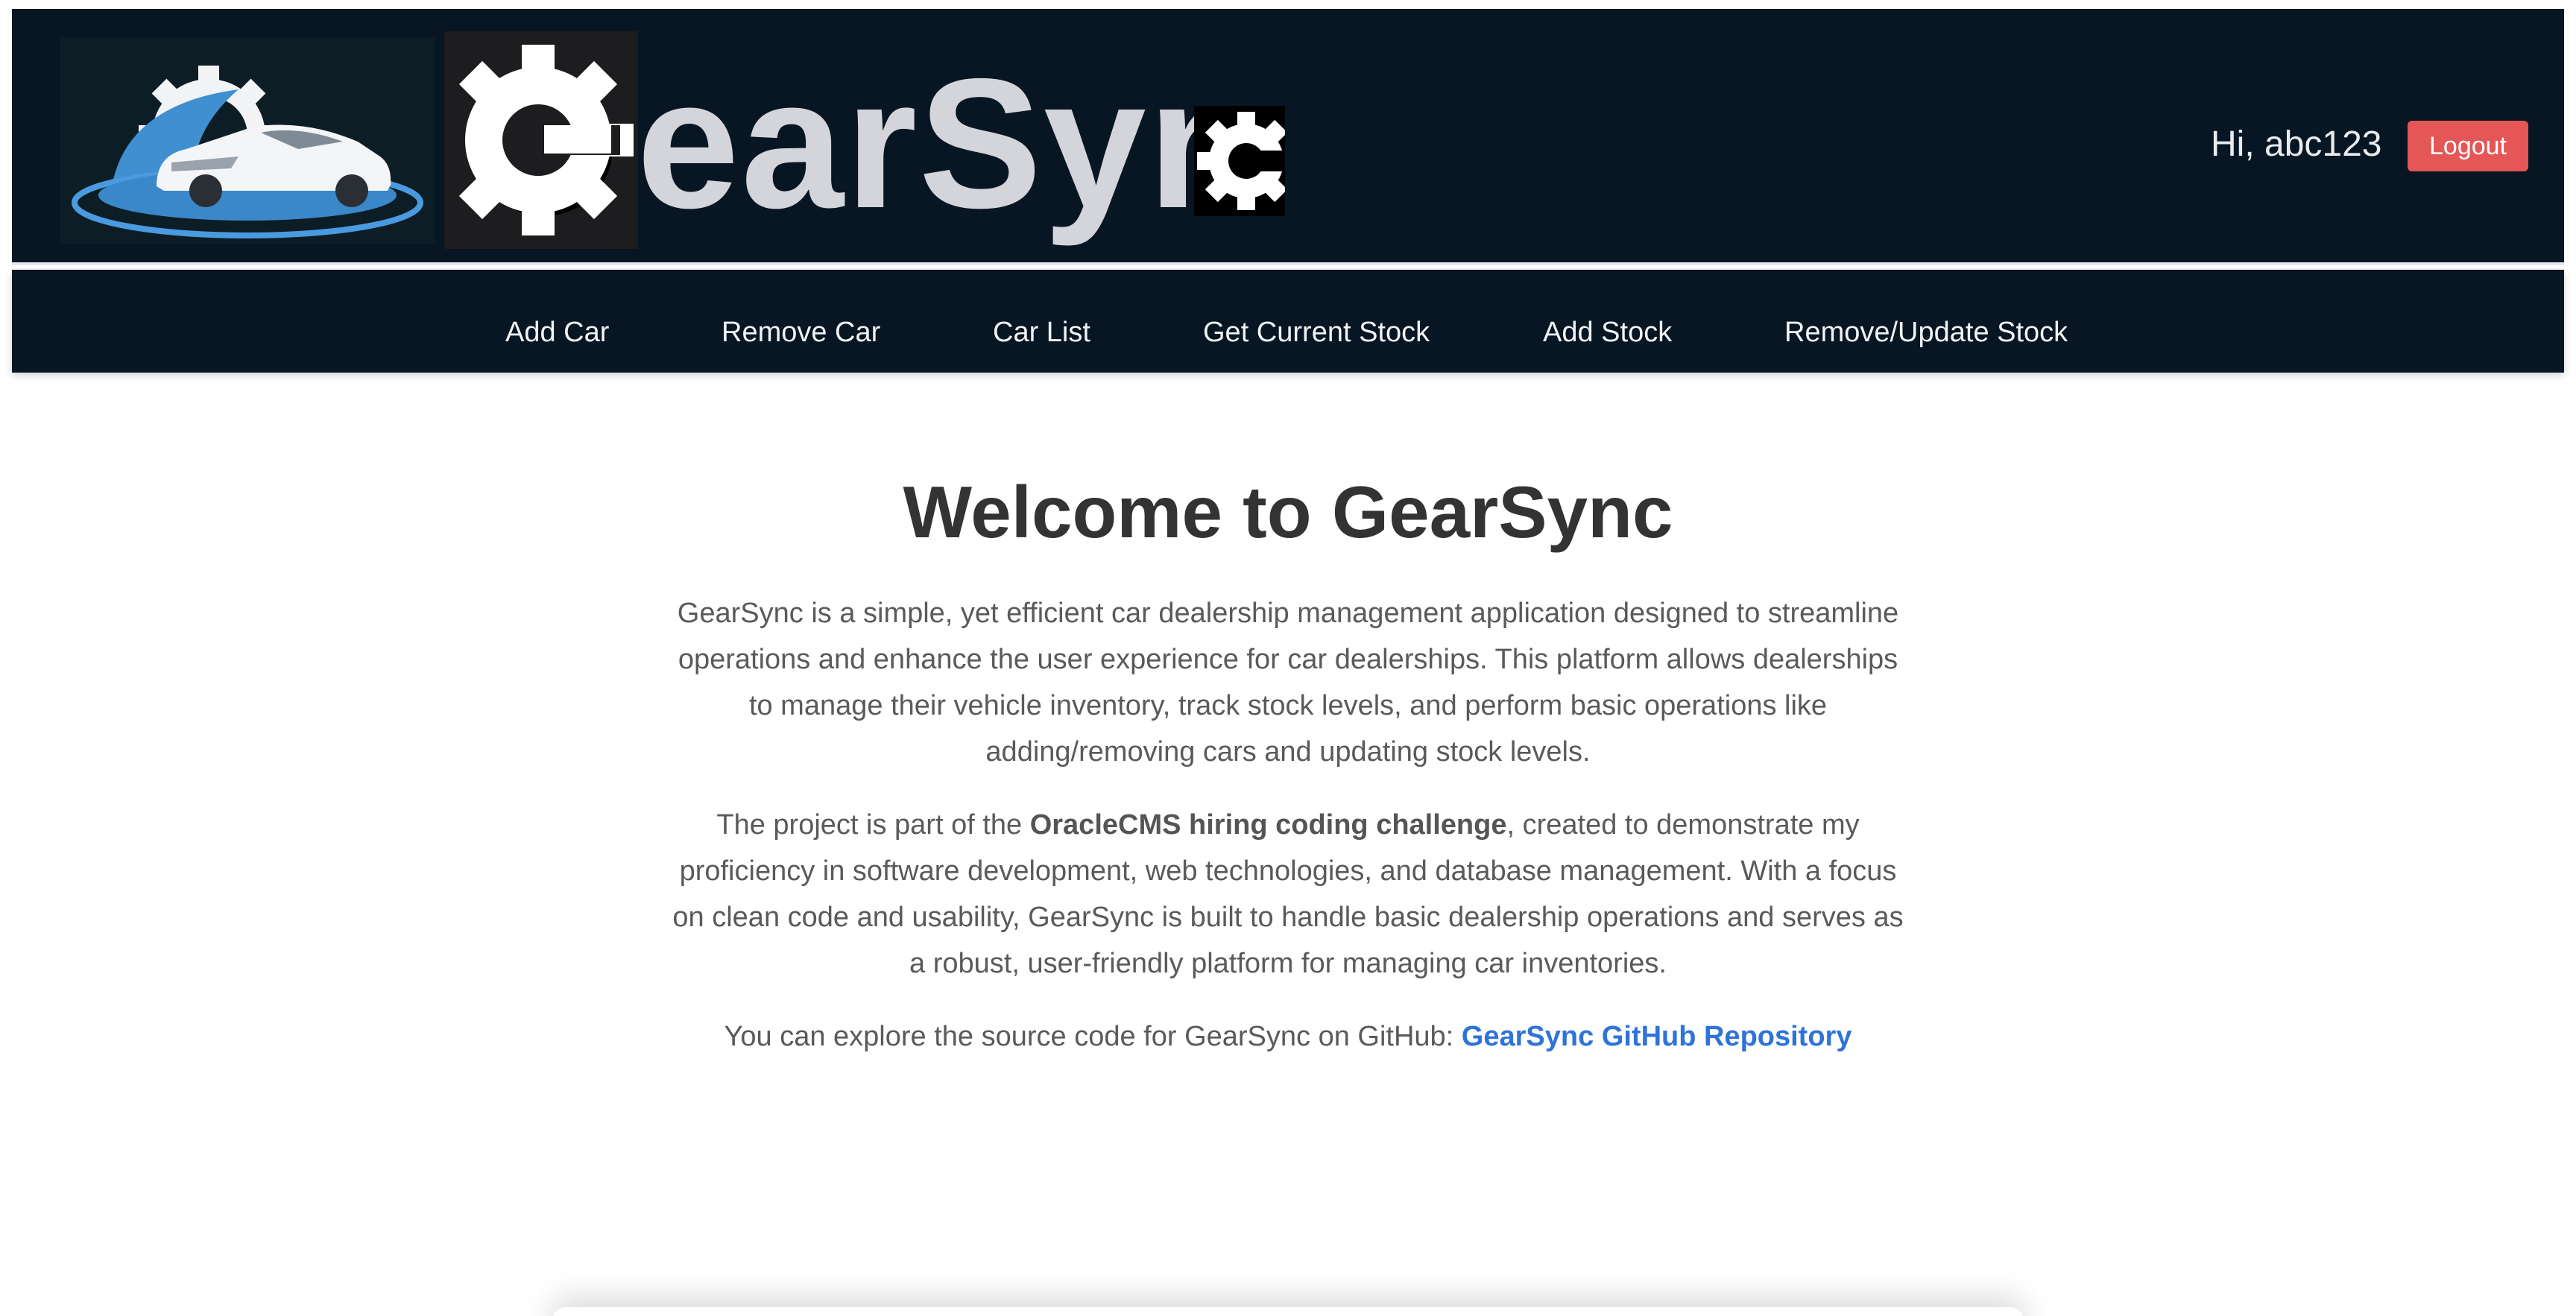 This screenshot has width=2576, height=1316. What do you see at coordinates (1268, 825) in the screenshot?
I see `challenge-highlight: OracleCMS hiring coding challenge` at bounding box center [1268, 825].